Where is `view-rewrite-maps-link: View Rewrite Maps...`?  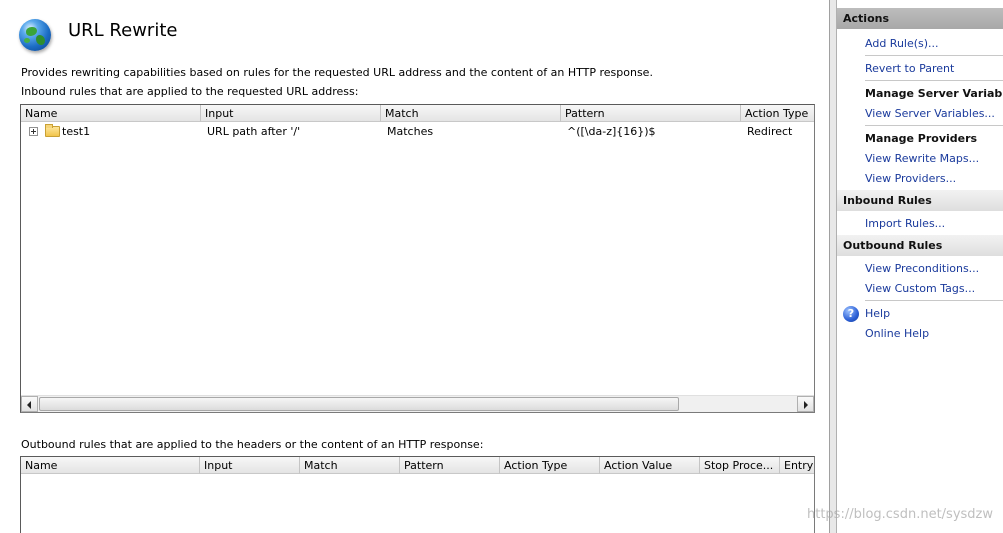
view-rewrite-maps-link: View Rewrite Maps... is located at coordinates (922, 158).